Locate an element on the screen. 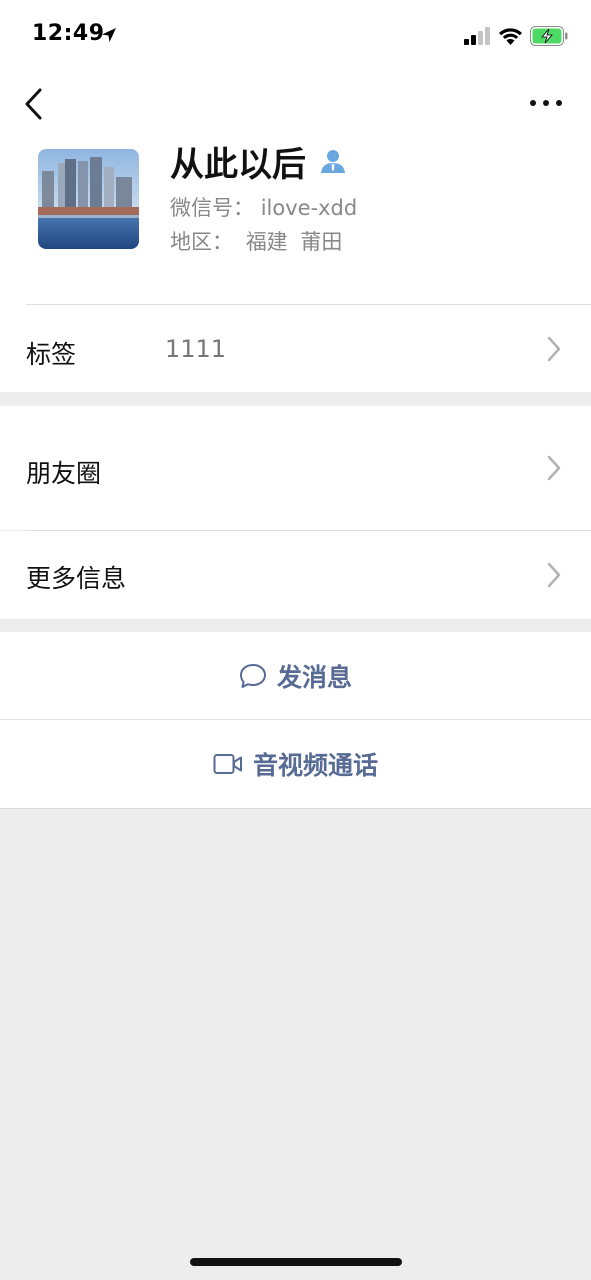 The image size is (591, 1280). tags-value: 1111 is located at coordinates (196, 349).